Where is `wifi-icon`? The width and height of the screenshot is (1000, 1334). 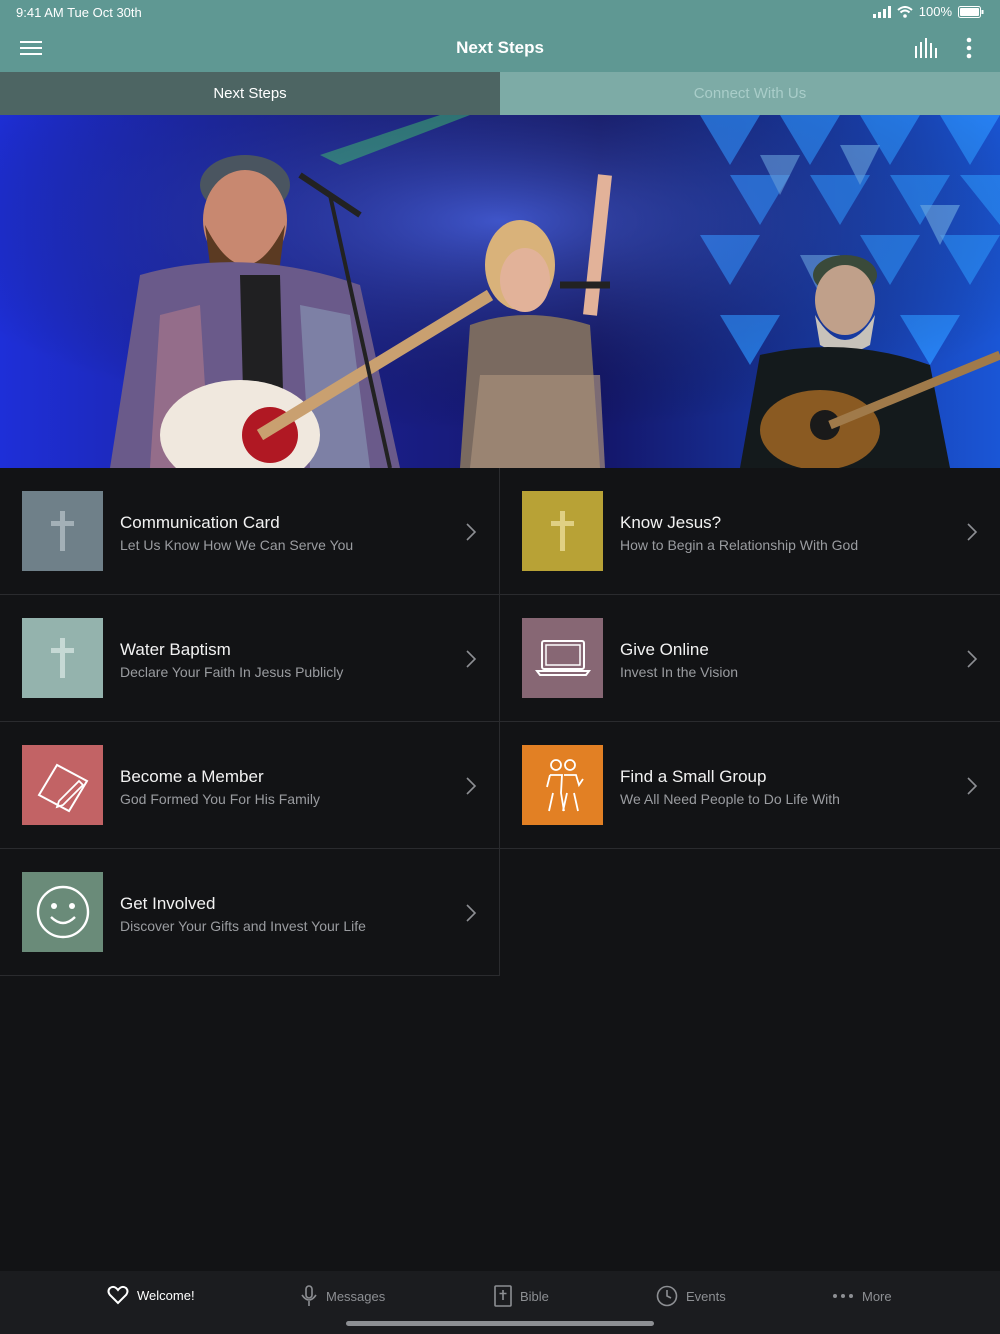 wifi-icon is located at coordinates (905, 11).